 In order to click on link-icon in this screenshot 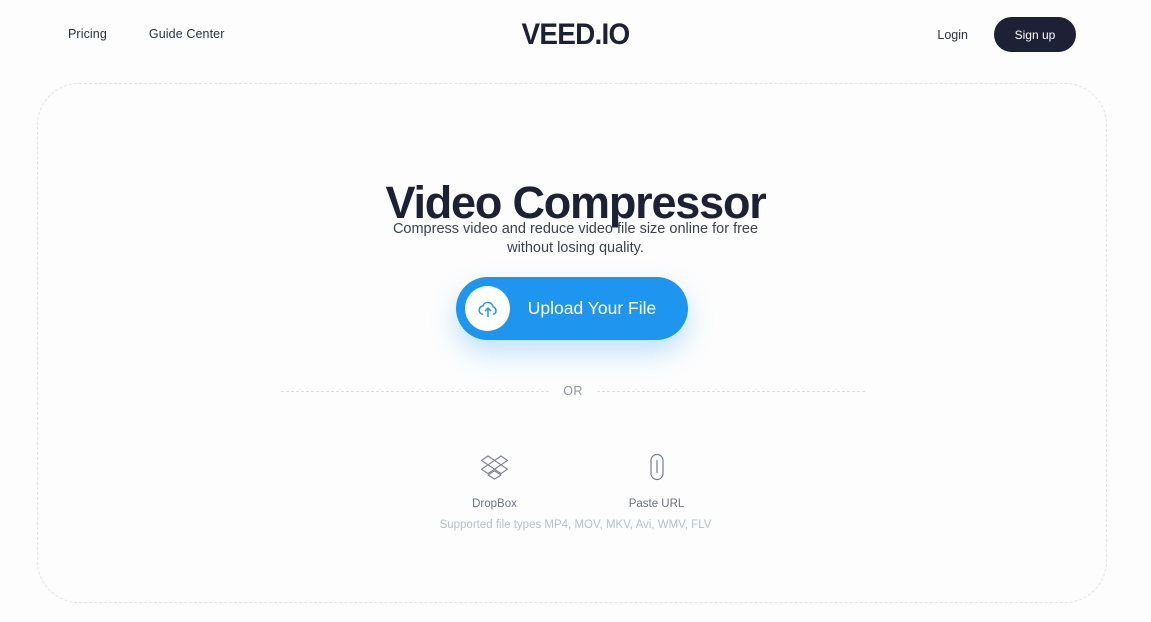, I will do `click(657, 467)`.